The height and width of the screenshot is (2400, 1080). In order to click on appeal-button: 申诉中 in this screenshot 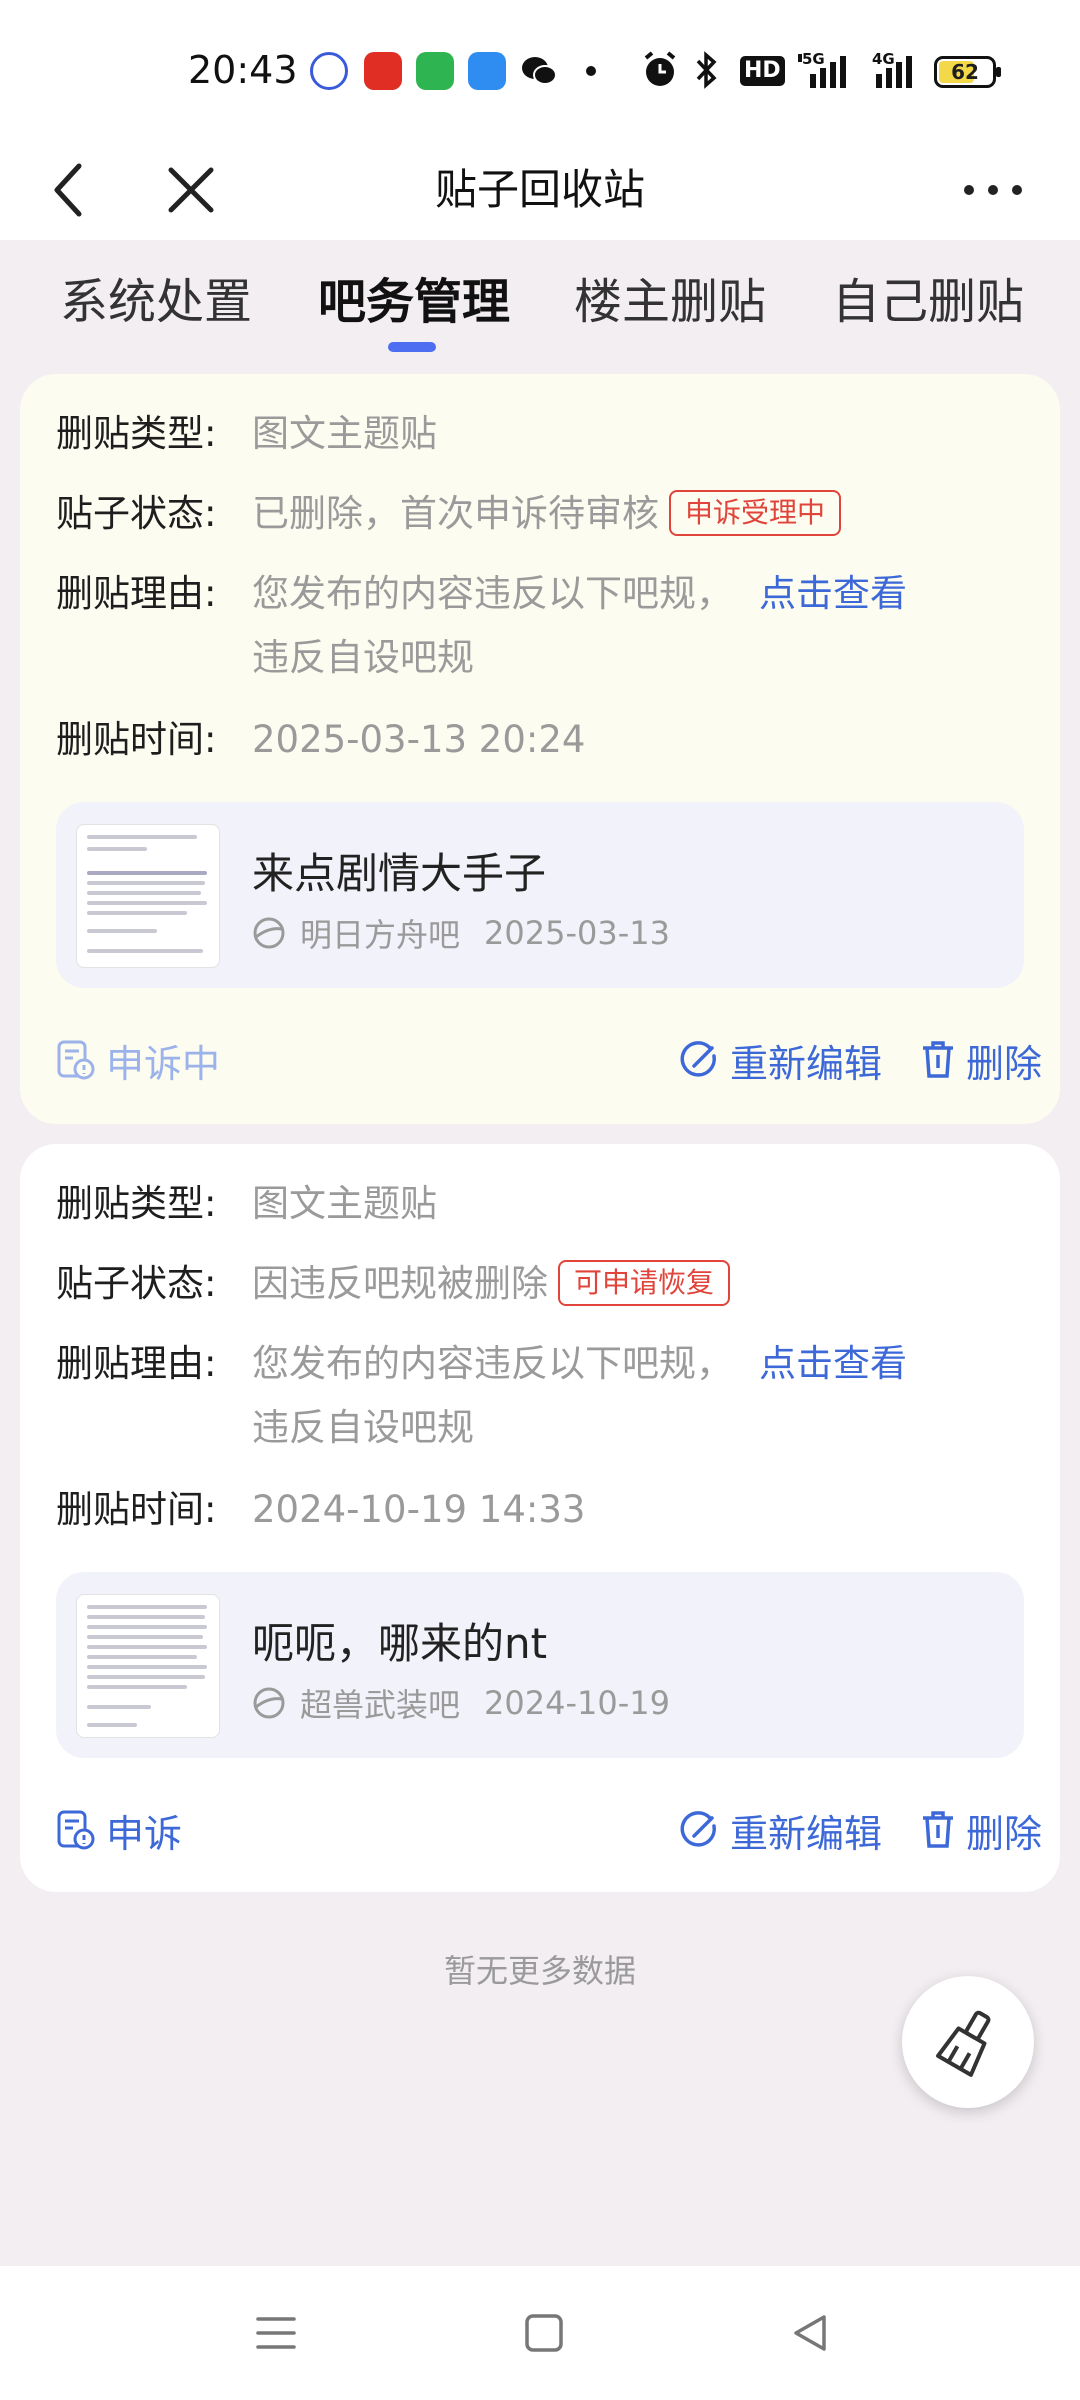, I will do `click(138, 1060)`.